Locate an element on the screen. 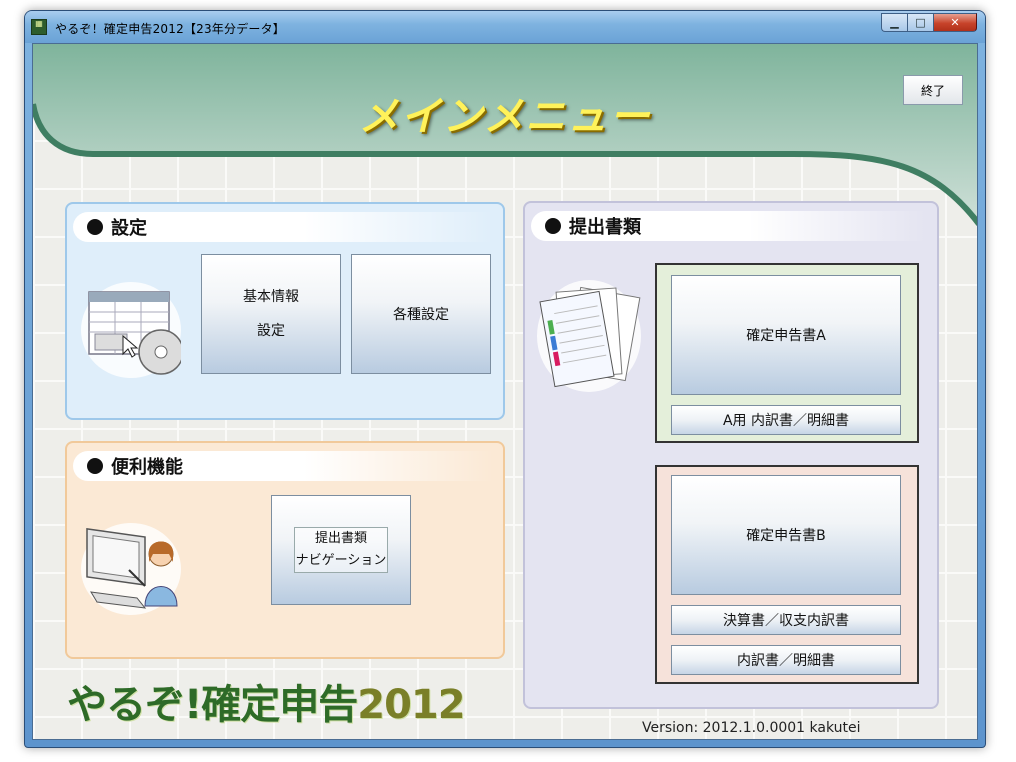 Image resolution: width=1016 pixels, height=762 pixels. window-title: やるぞ！確定申告2012【23年分データ】 is located at coordinates (170, 29).